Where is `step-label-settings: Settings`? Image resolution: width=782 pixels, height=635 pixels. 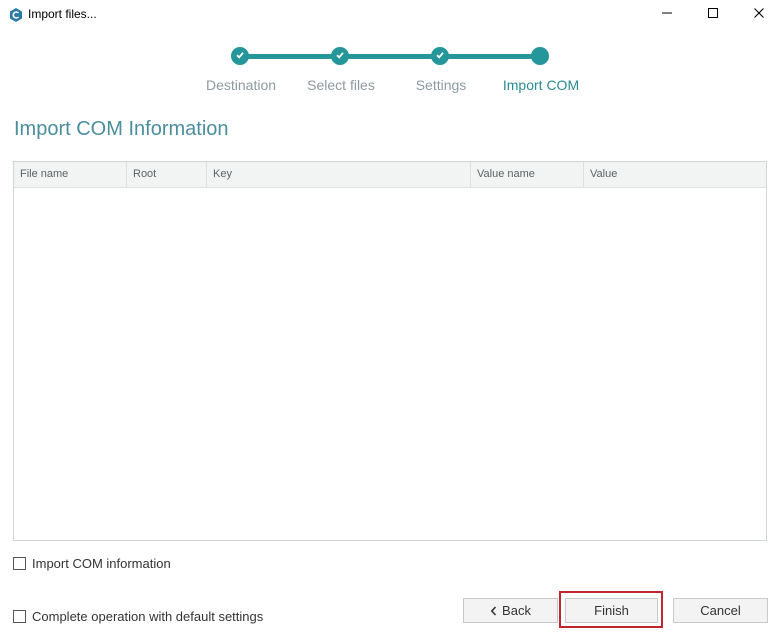 step-label-settings: Settings is located at coordinates (441, 85).